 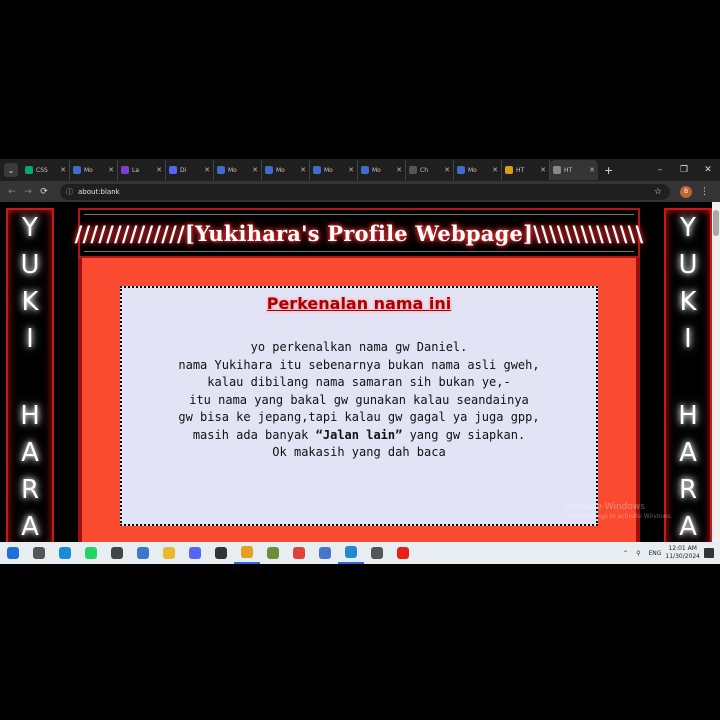 I want to click on browser-tab: La ✕, so click(x=142, y=170).